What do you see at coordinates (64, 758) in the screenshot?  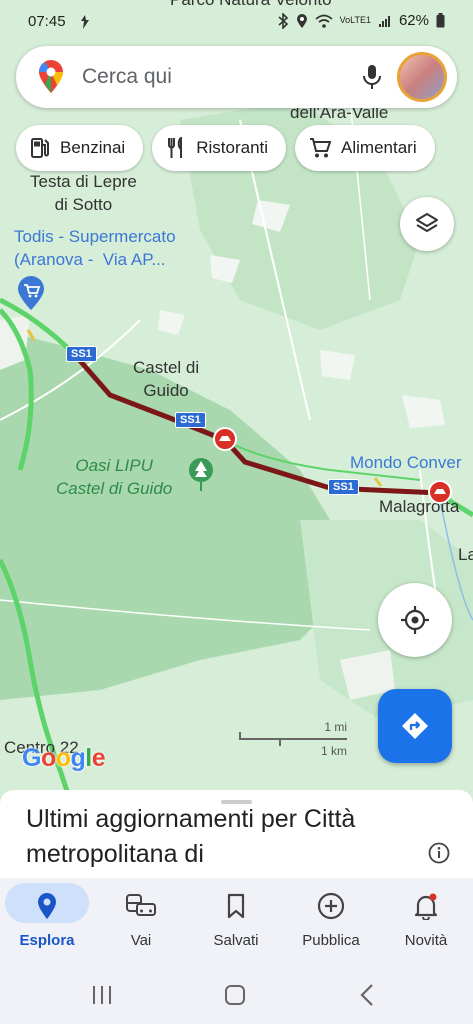 I see `google-logo: Google` at bounding box center [64, 758].